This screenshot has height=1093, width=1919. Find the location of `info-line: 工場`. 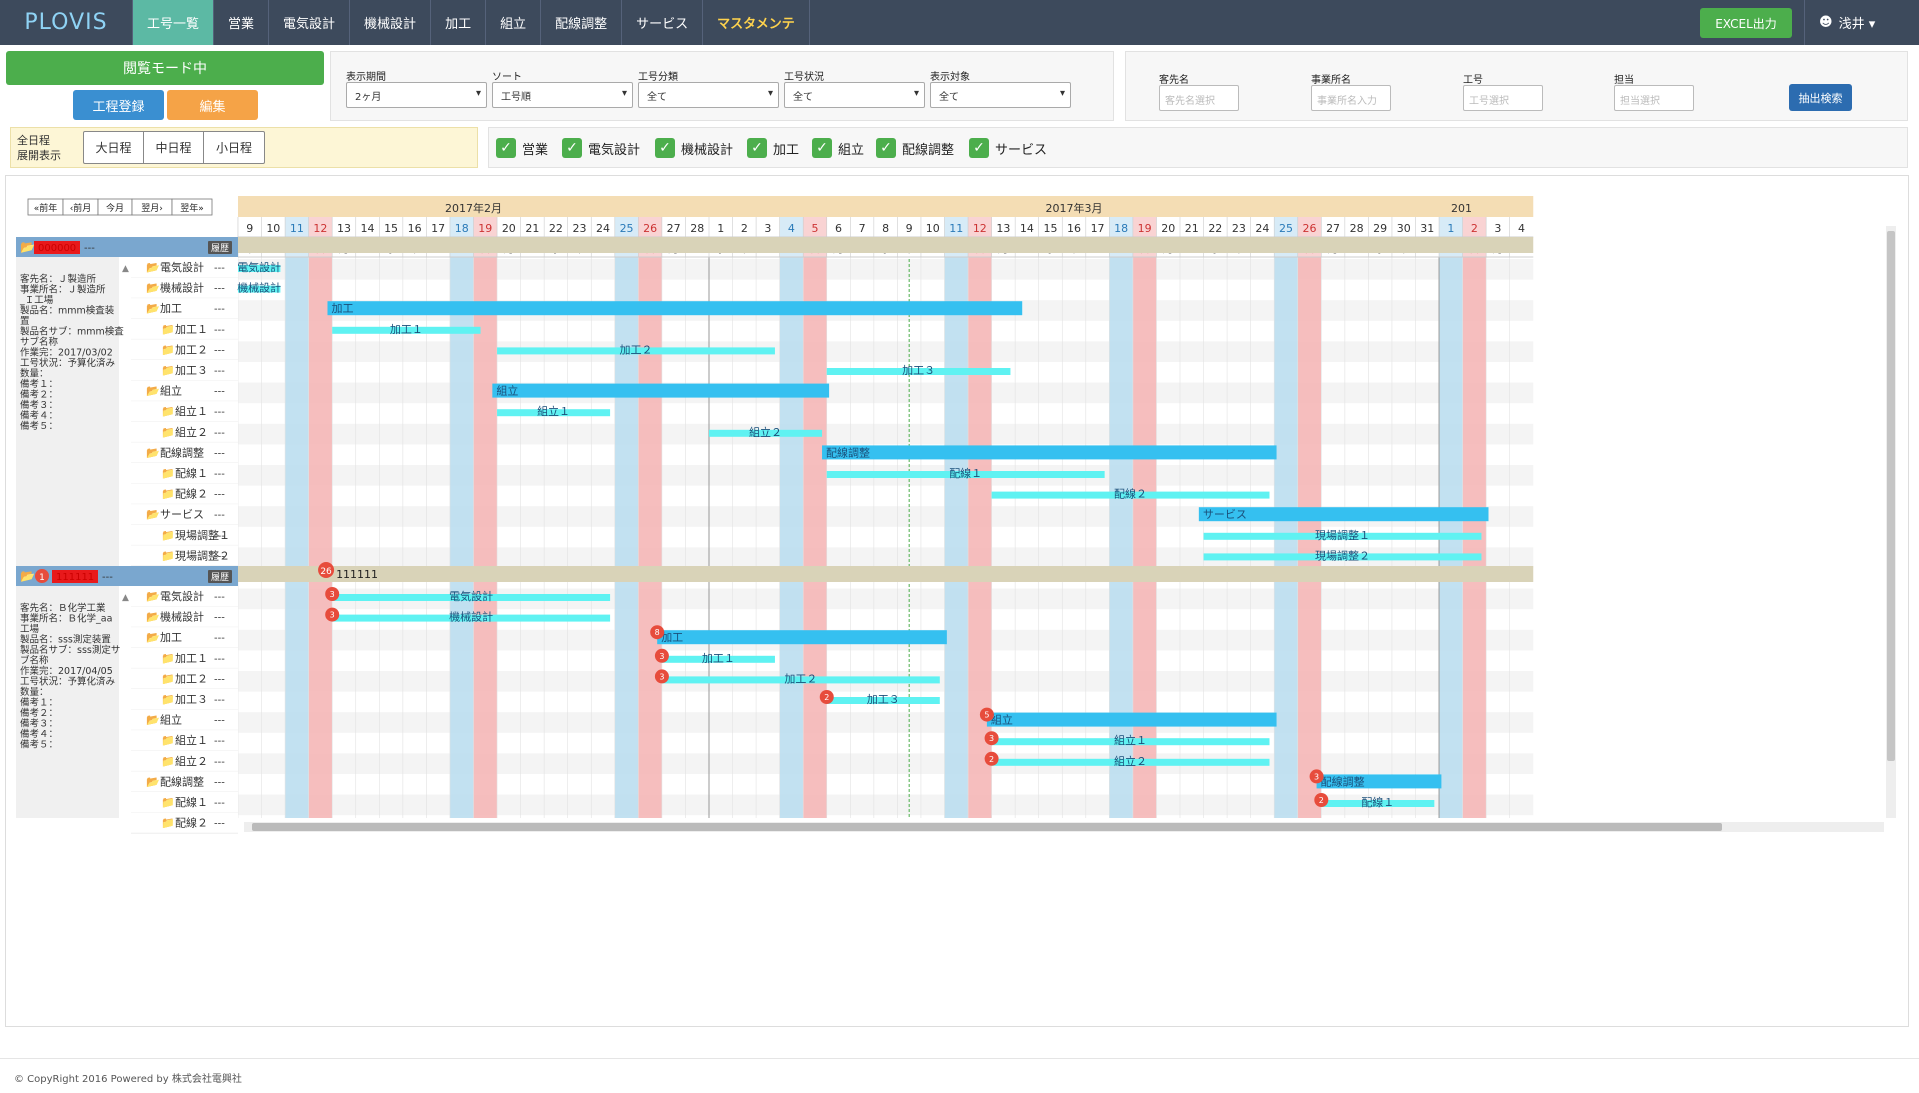

info-line: 工場 is located at coordinates (30, 629).